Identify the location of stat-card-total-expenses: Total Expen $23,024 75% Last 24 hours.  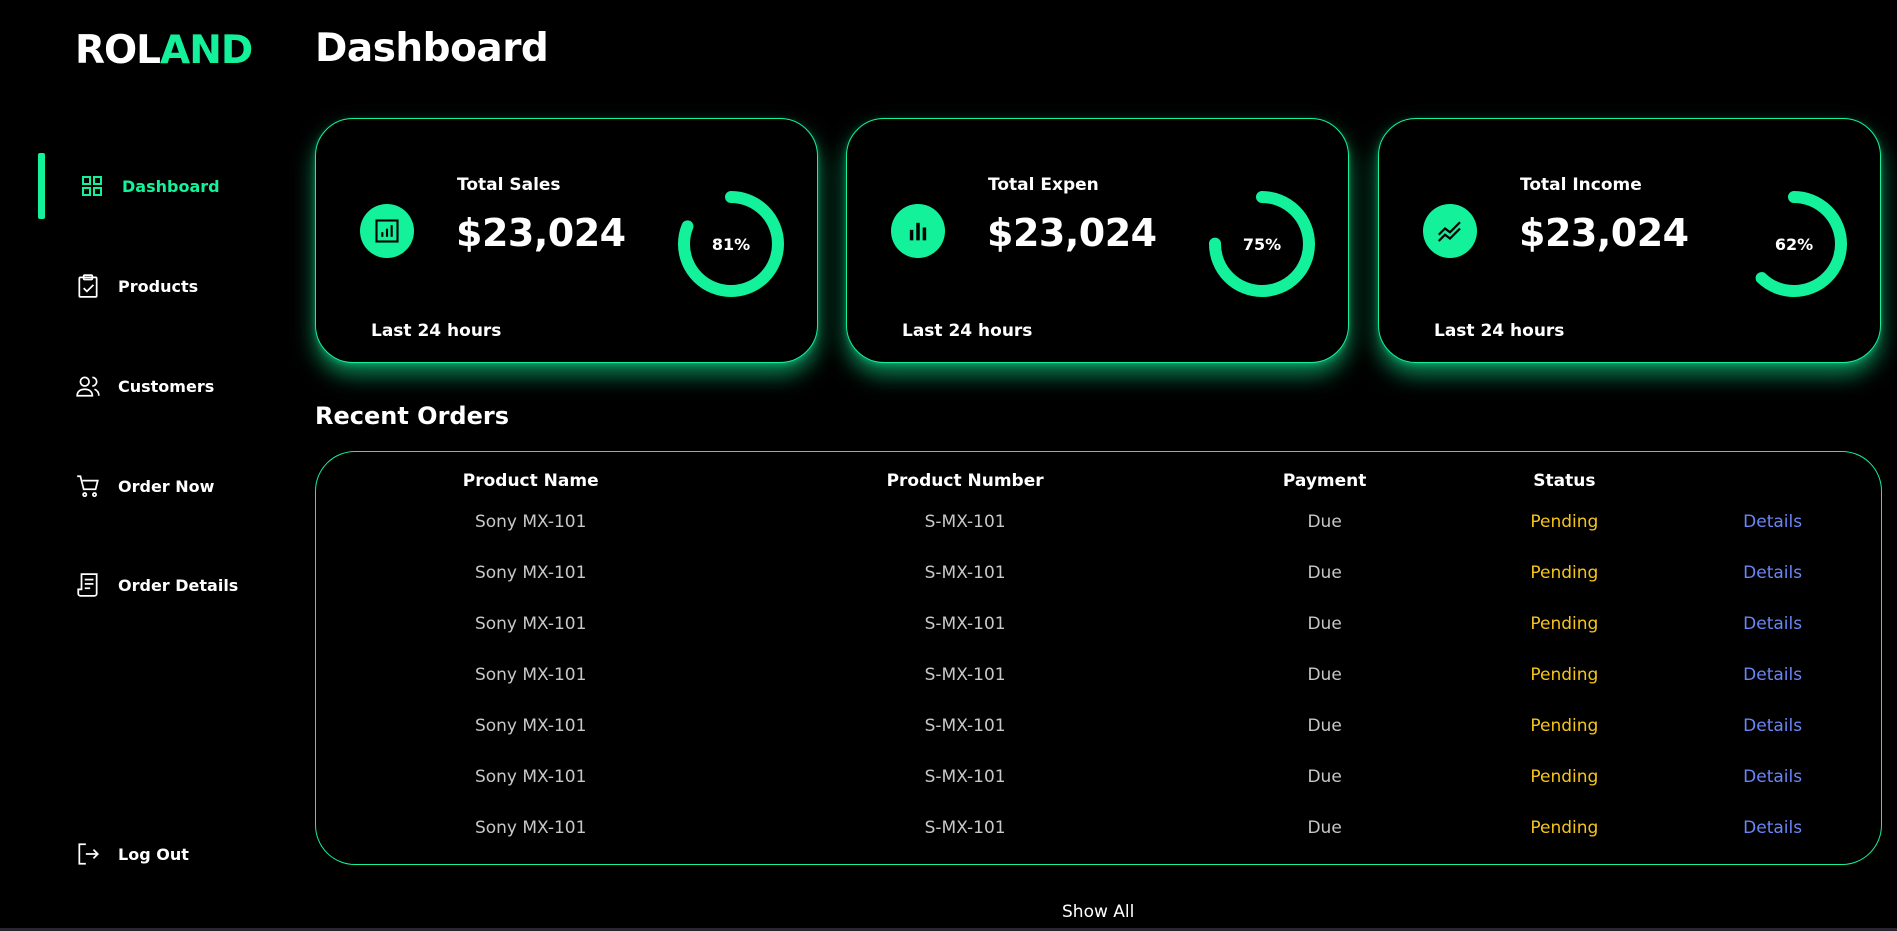
(1097, 240).